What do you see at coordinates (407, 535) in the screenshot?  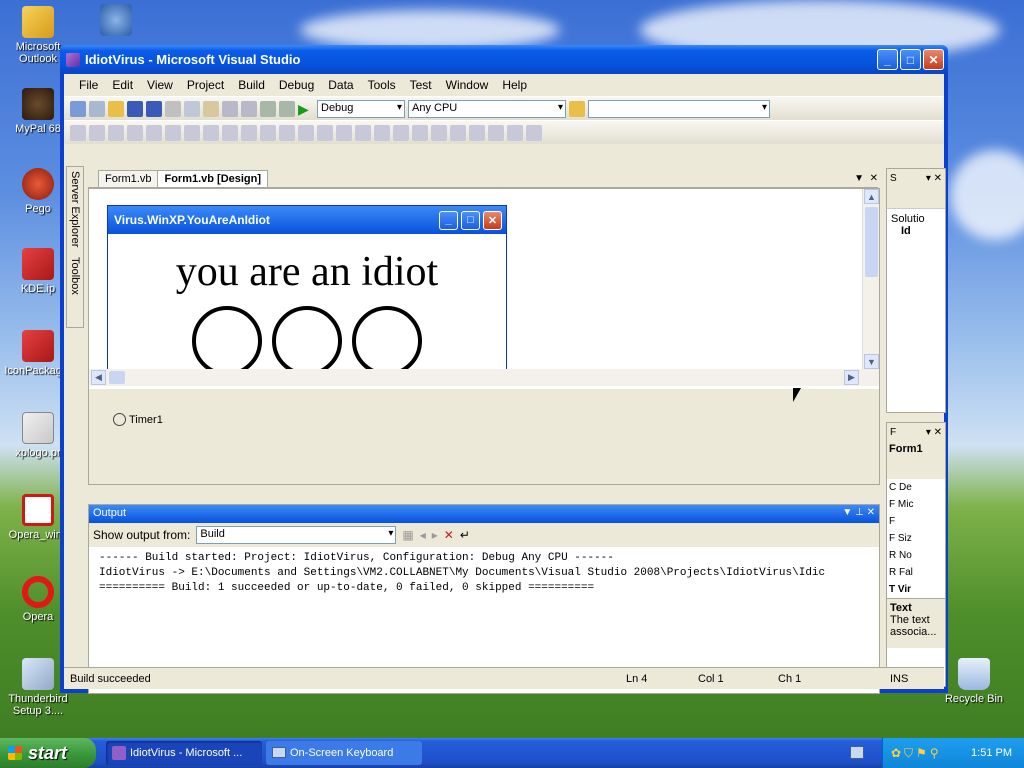 I see `go-to-message-icon: ▦` at bounding box center [407, 535].